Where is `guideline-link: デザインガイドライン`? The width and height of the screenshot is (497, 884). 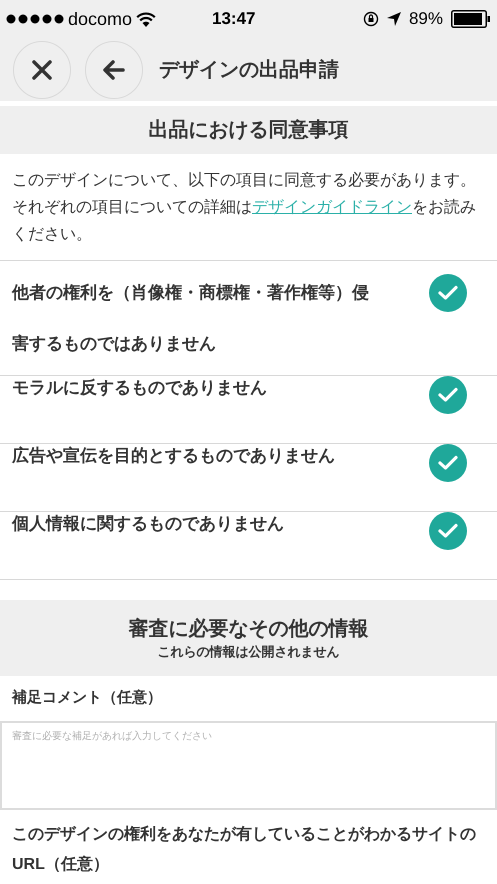
guideline-link: デザインガイドライン is located at coordinates (332, 207).